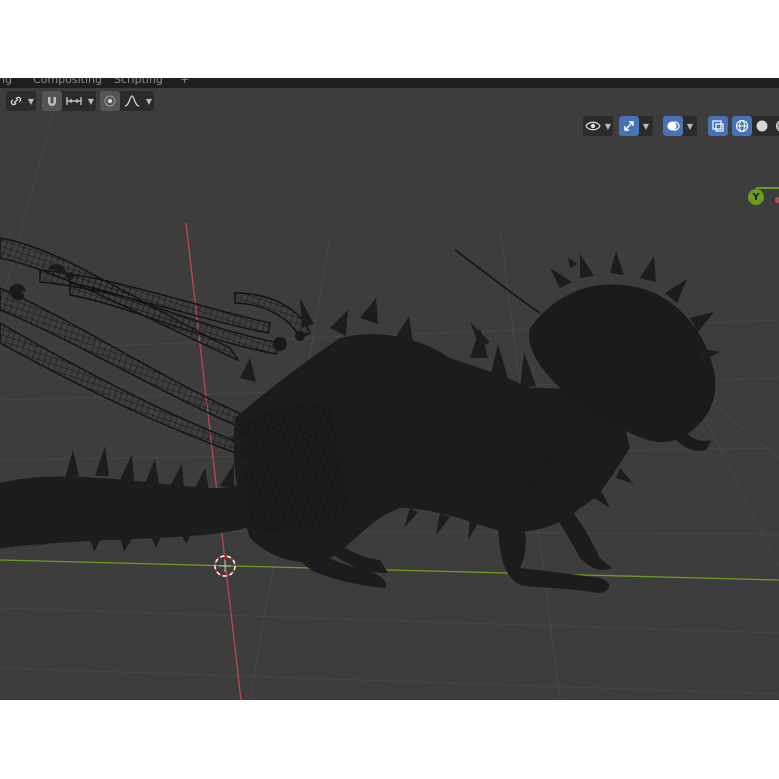 The image size is (779, 779). What do you see at coordinates (389, 83) in the screenshot?
I see `workspace-tab-bar: ng Compositing Scripting +` at bounding box center [389, 83].